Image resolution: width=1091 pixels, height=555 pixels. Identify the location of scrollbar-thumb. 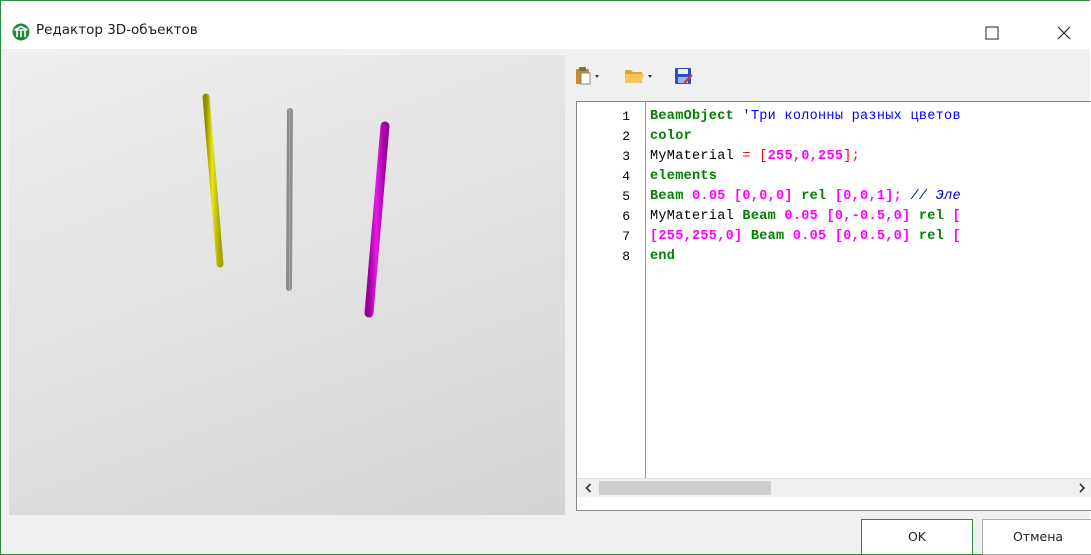
(685, 488).